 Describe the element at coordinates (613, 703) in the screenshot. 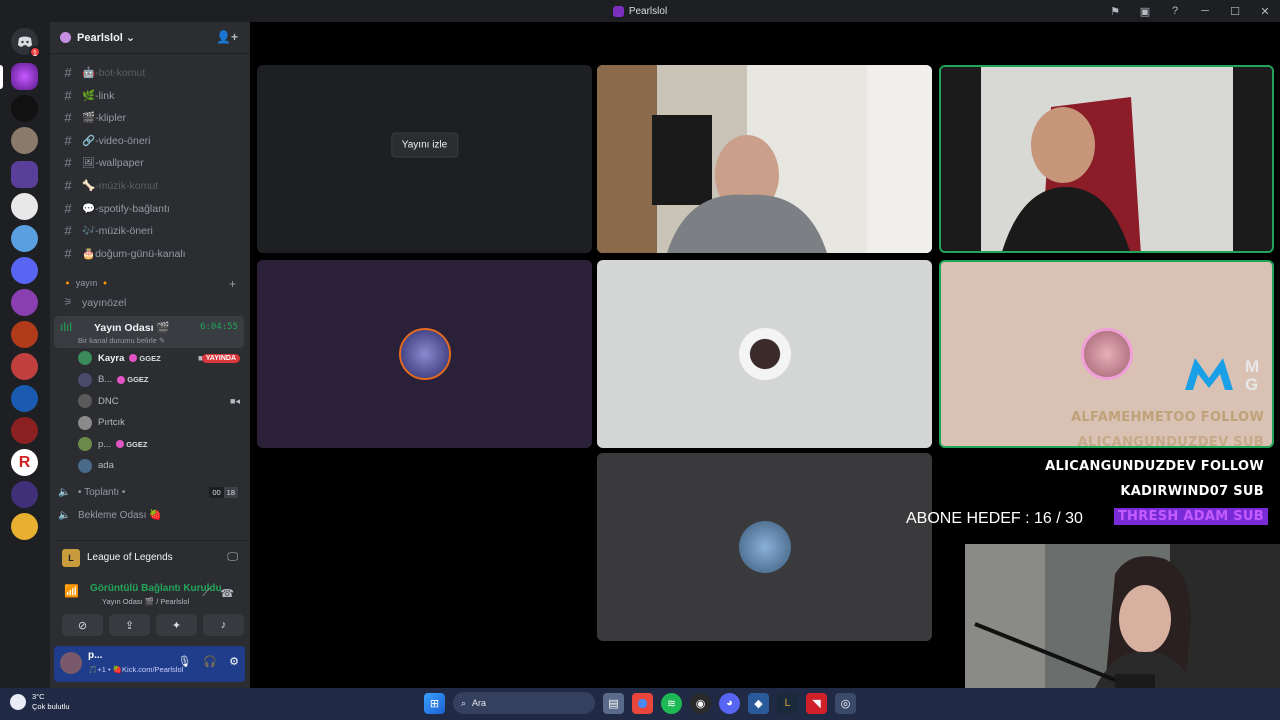

I see `file-explorer-icon: ▤` at that location.